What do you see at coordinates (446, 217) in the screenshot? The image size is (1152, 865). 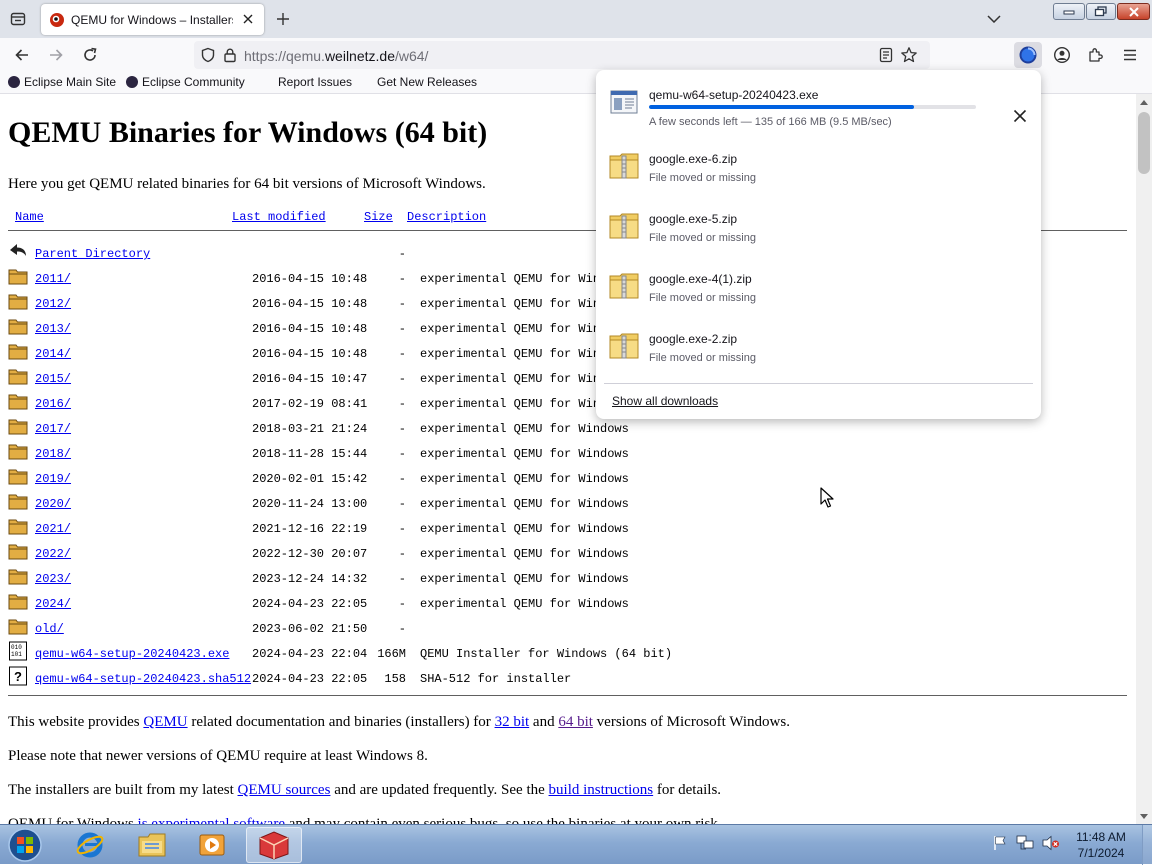 I see `column-header-description: Description` at bounding box center [446, 217].